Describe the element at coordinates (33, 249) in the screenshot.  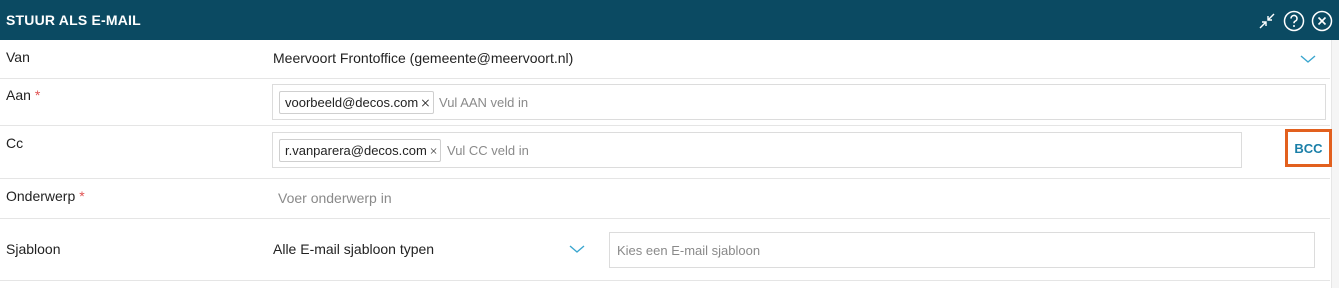
I see `sjabloon-label: Sjabloon` at that location.